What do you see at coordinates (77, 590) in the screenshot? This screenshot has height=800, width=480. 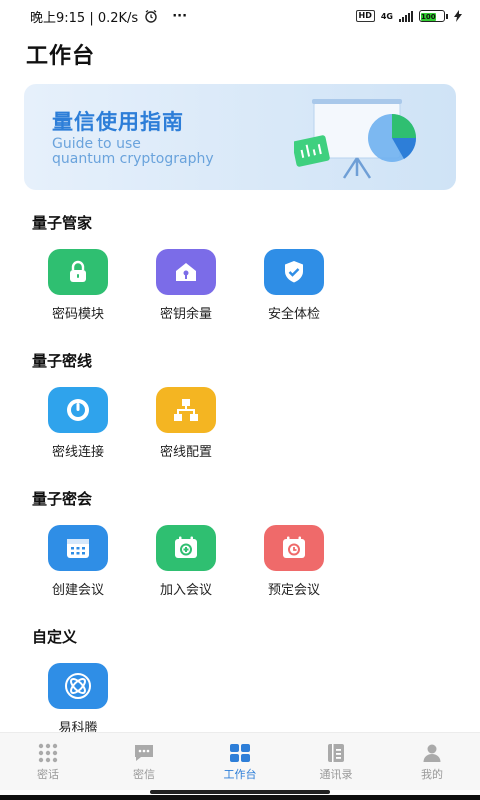 I see `item-label: 创建会议` at bounding box center [77, 590].